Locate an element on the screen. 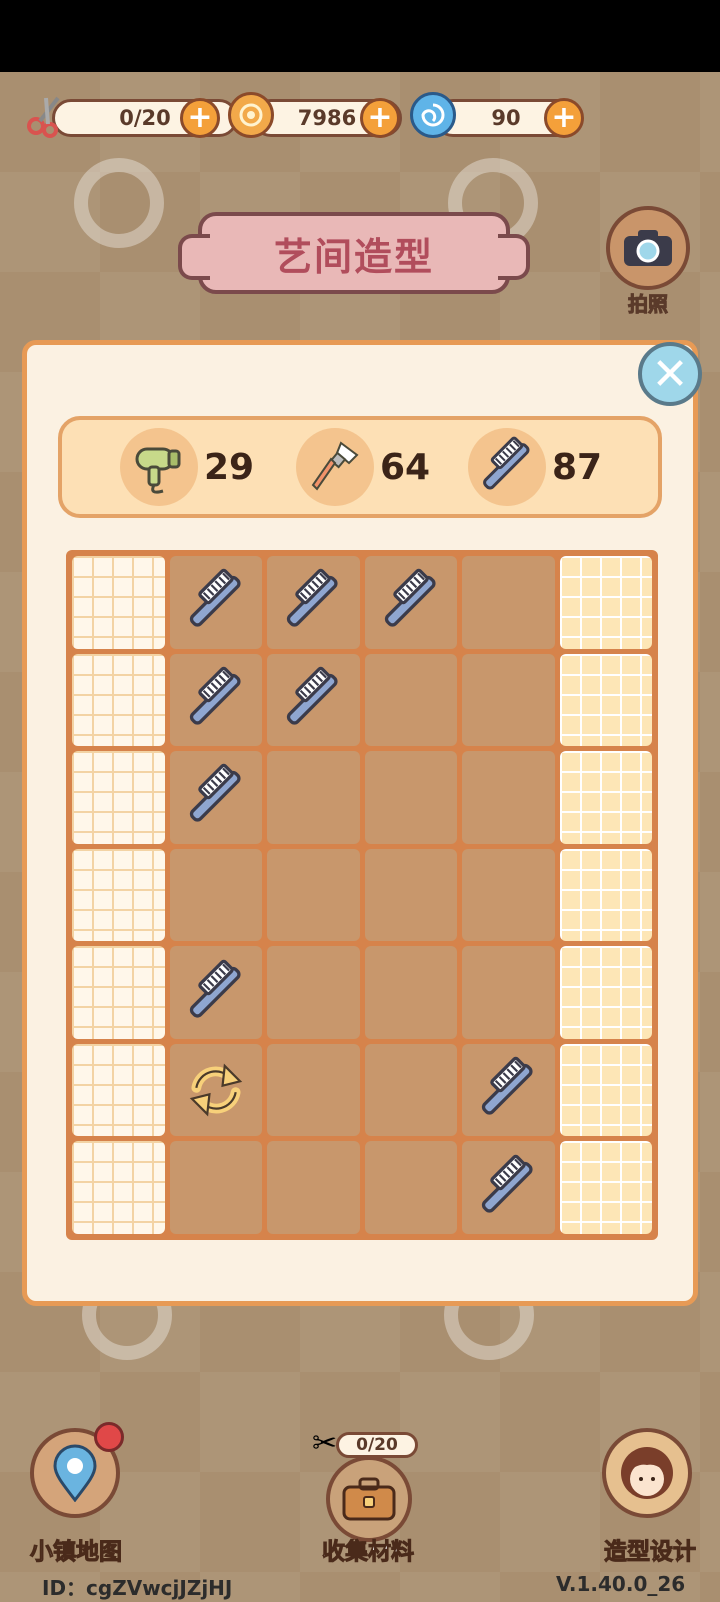 The height and width of the screenshot is (1602, 720). style-design-button is located at coordinates (647, 1473).